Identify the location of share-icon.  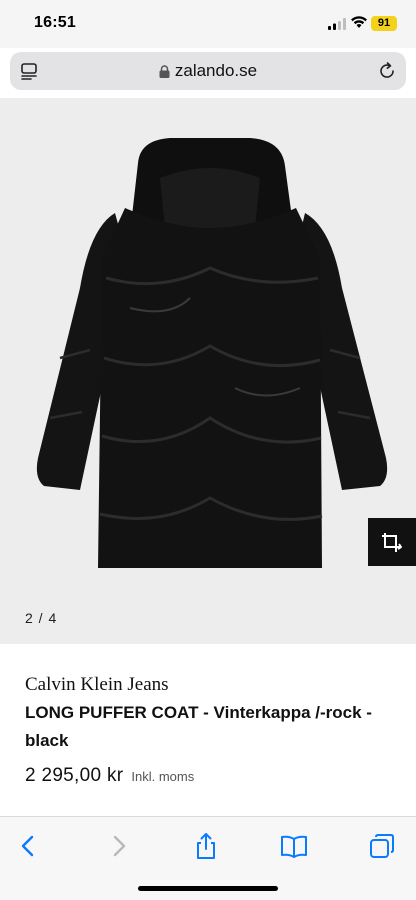
(206, 846).